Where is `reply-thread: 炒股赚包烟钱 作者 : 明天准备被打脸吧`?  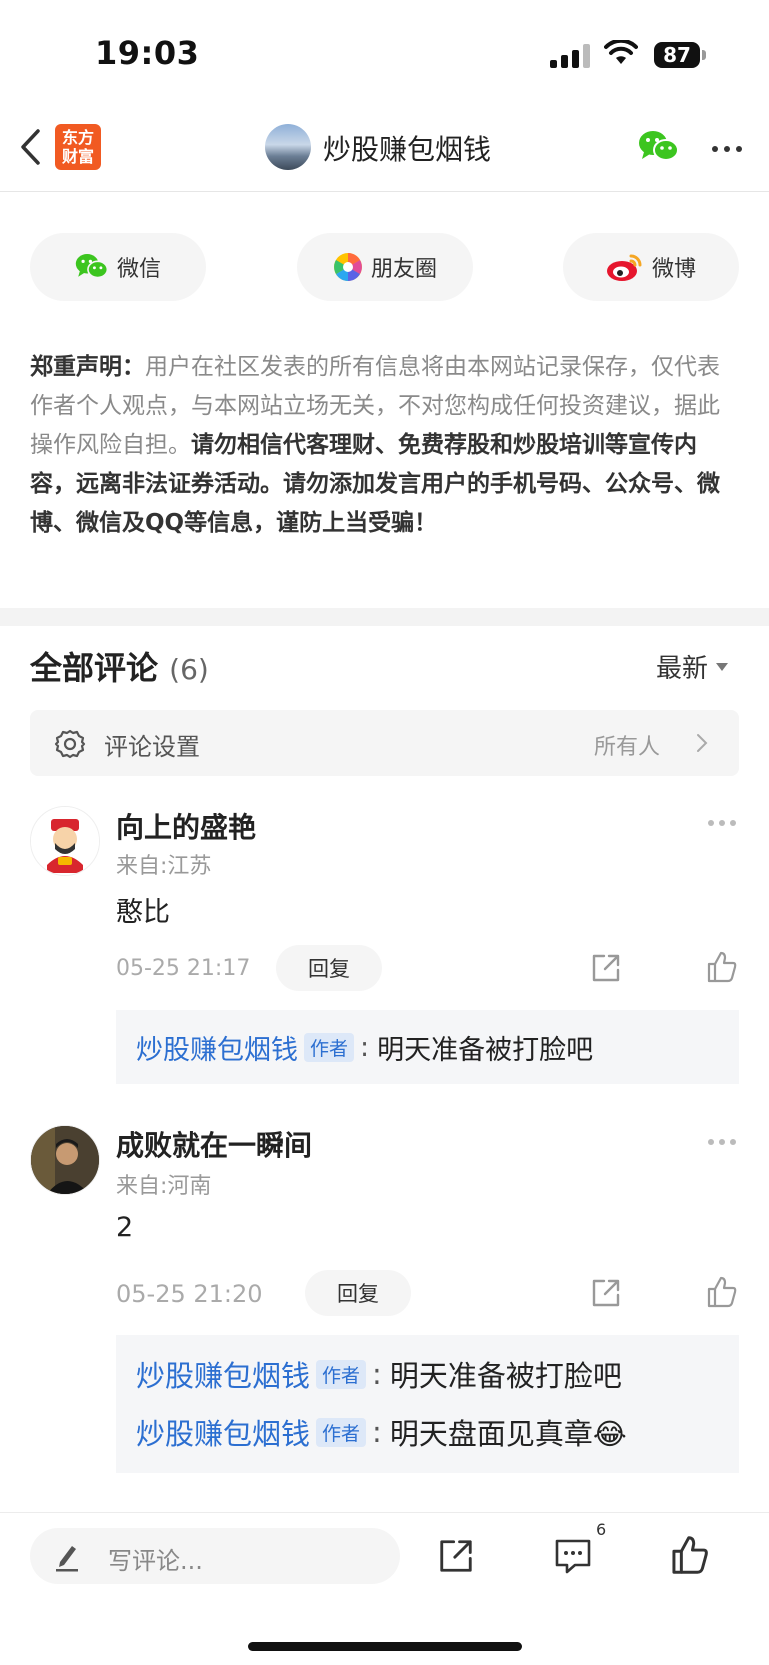 reply-thread: 炒股赚包烟钱 作者 : 明天准备被打脸吧 is located at coordinates (427, 1047).